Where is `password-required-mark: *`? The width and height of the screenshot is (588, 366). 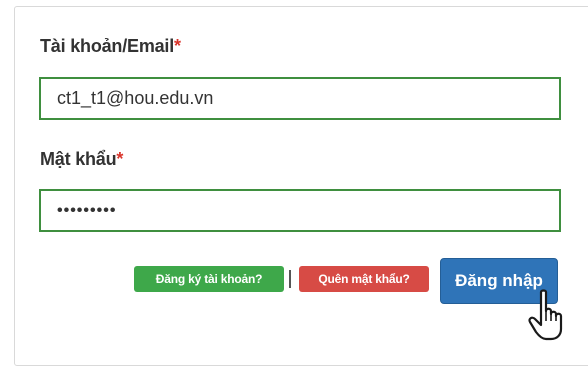 password-required-mark: * is located at coordinates (120, 159).